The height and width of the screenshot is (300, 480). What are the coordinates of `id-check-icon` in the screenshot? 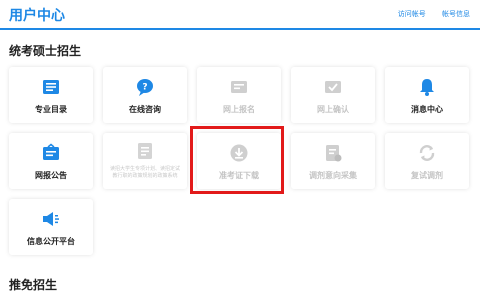 It's located at (333, 87).